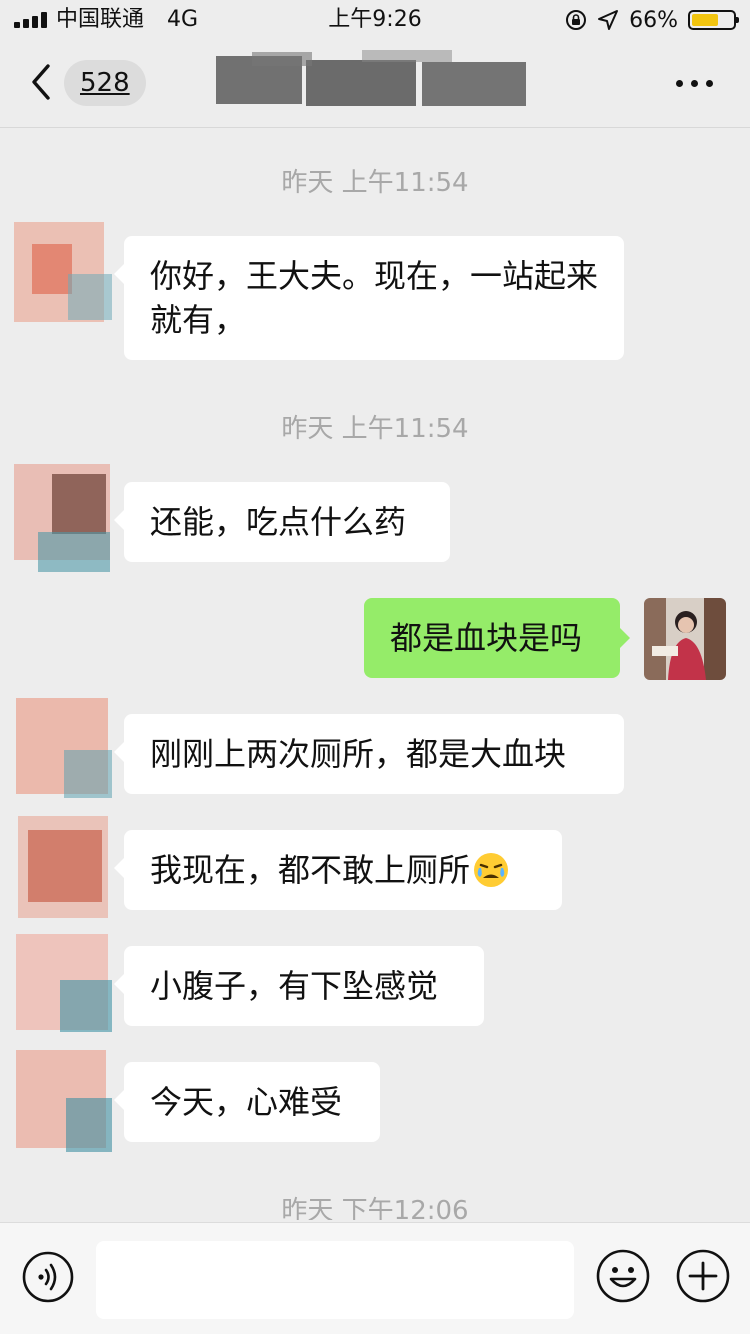  Describe the element at coordinates (294, 986) in the screenshot. I see `message-text: 小腹子，有下坠感觉` at that location.